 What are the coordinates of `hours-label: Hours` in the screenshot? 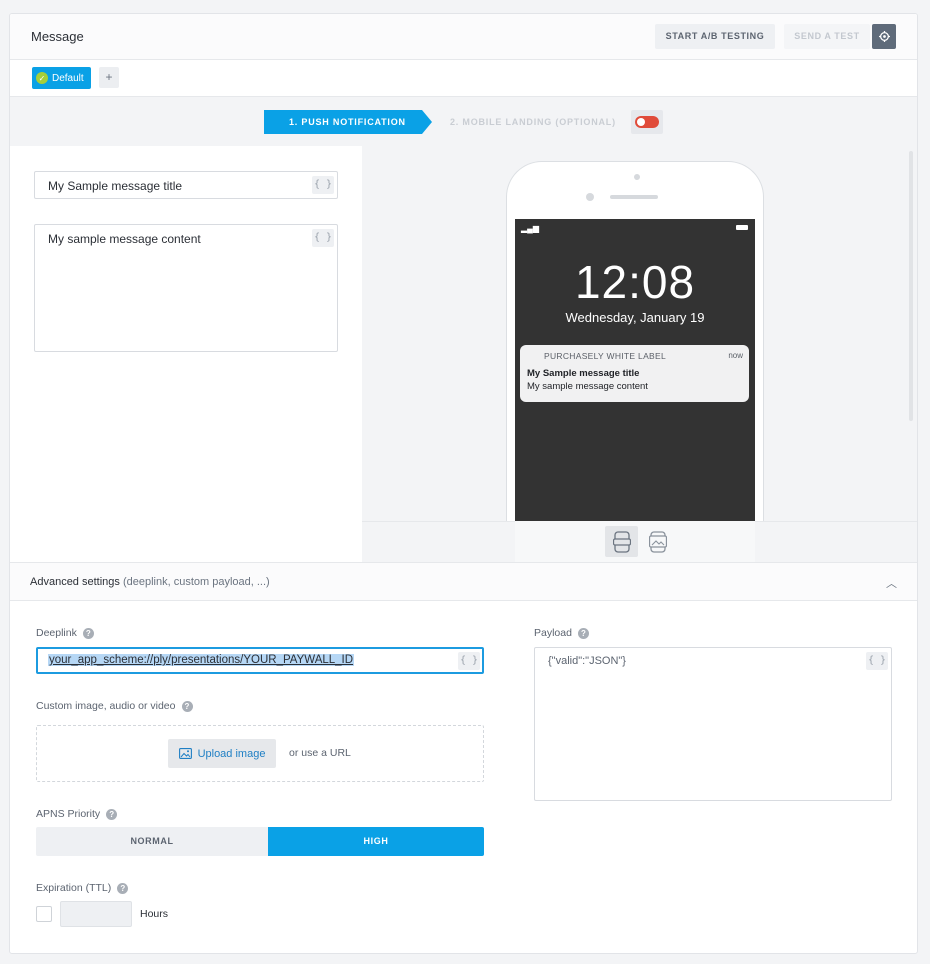 It's located at (154, 914).